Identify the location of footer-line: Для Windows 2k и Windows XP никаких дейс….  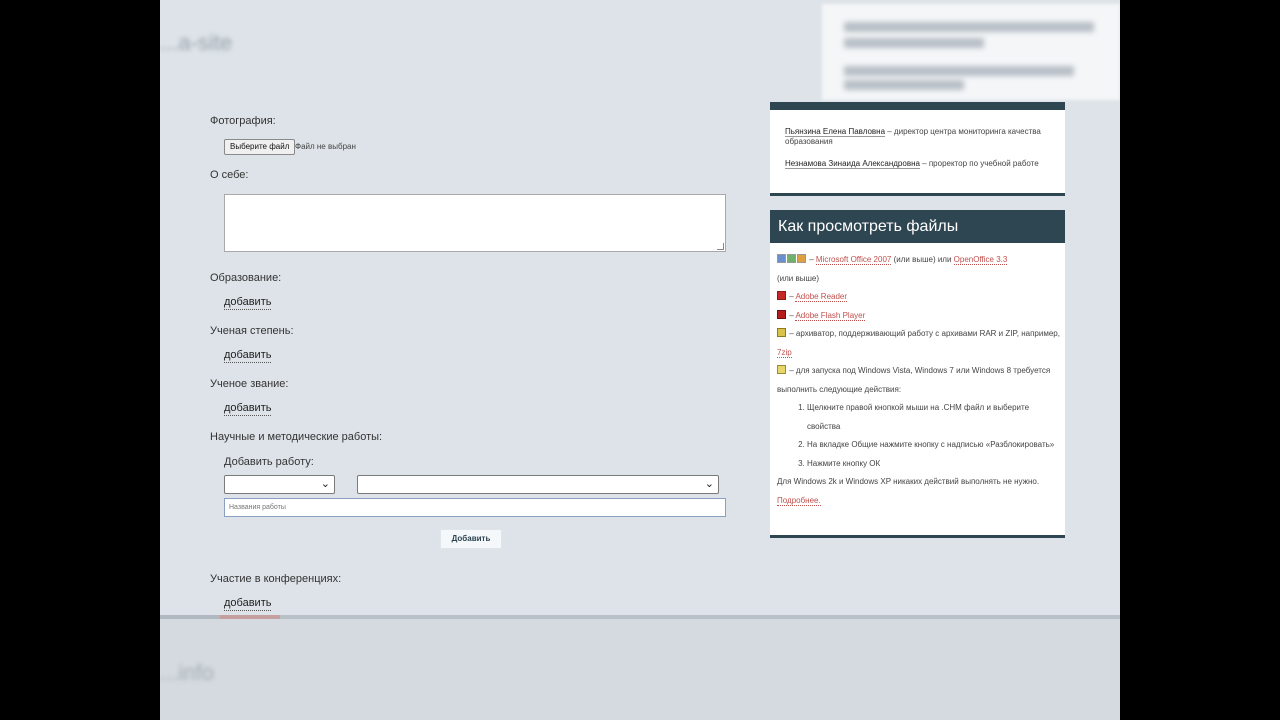
(918, 491).